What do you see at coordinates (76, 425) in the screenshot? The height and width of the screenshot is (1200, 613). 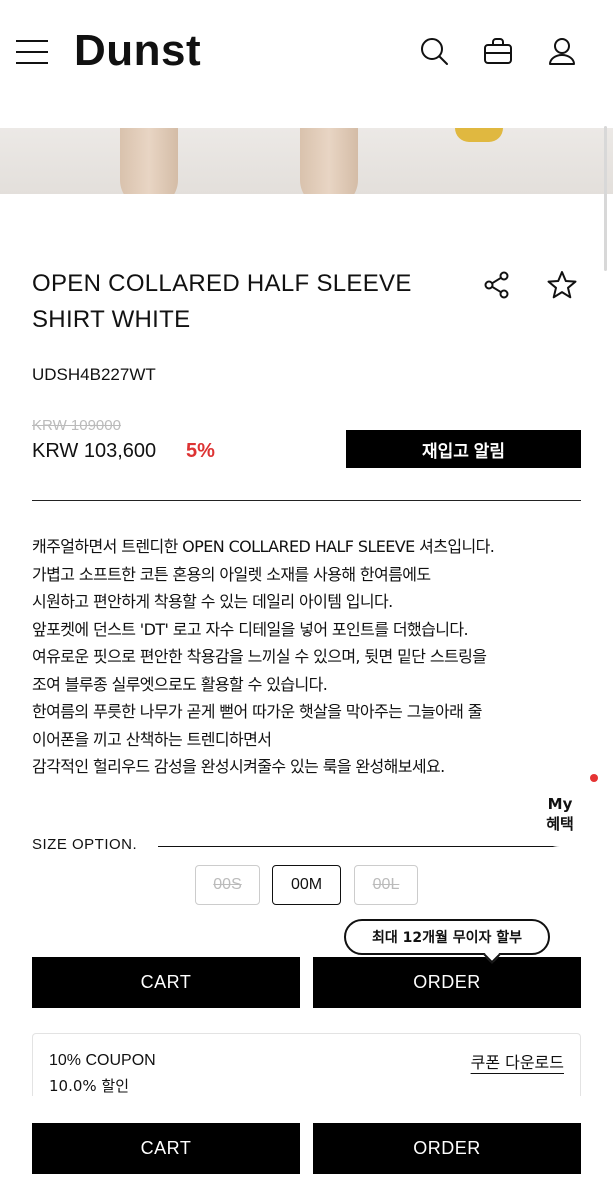 I see `original-price: KRW 109000` at bounding box center [76, 425].